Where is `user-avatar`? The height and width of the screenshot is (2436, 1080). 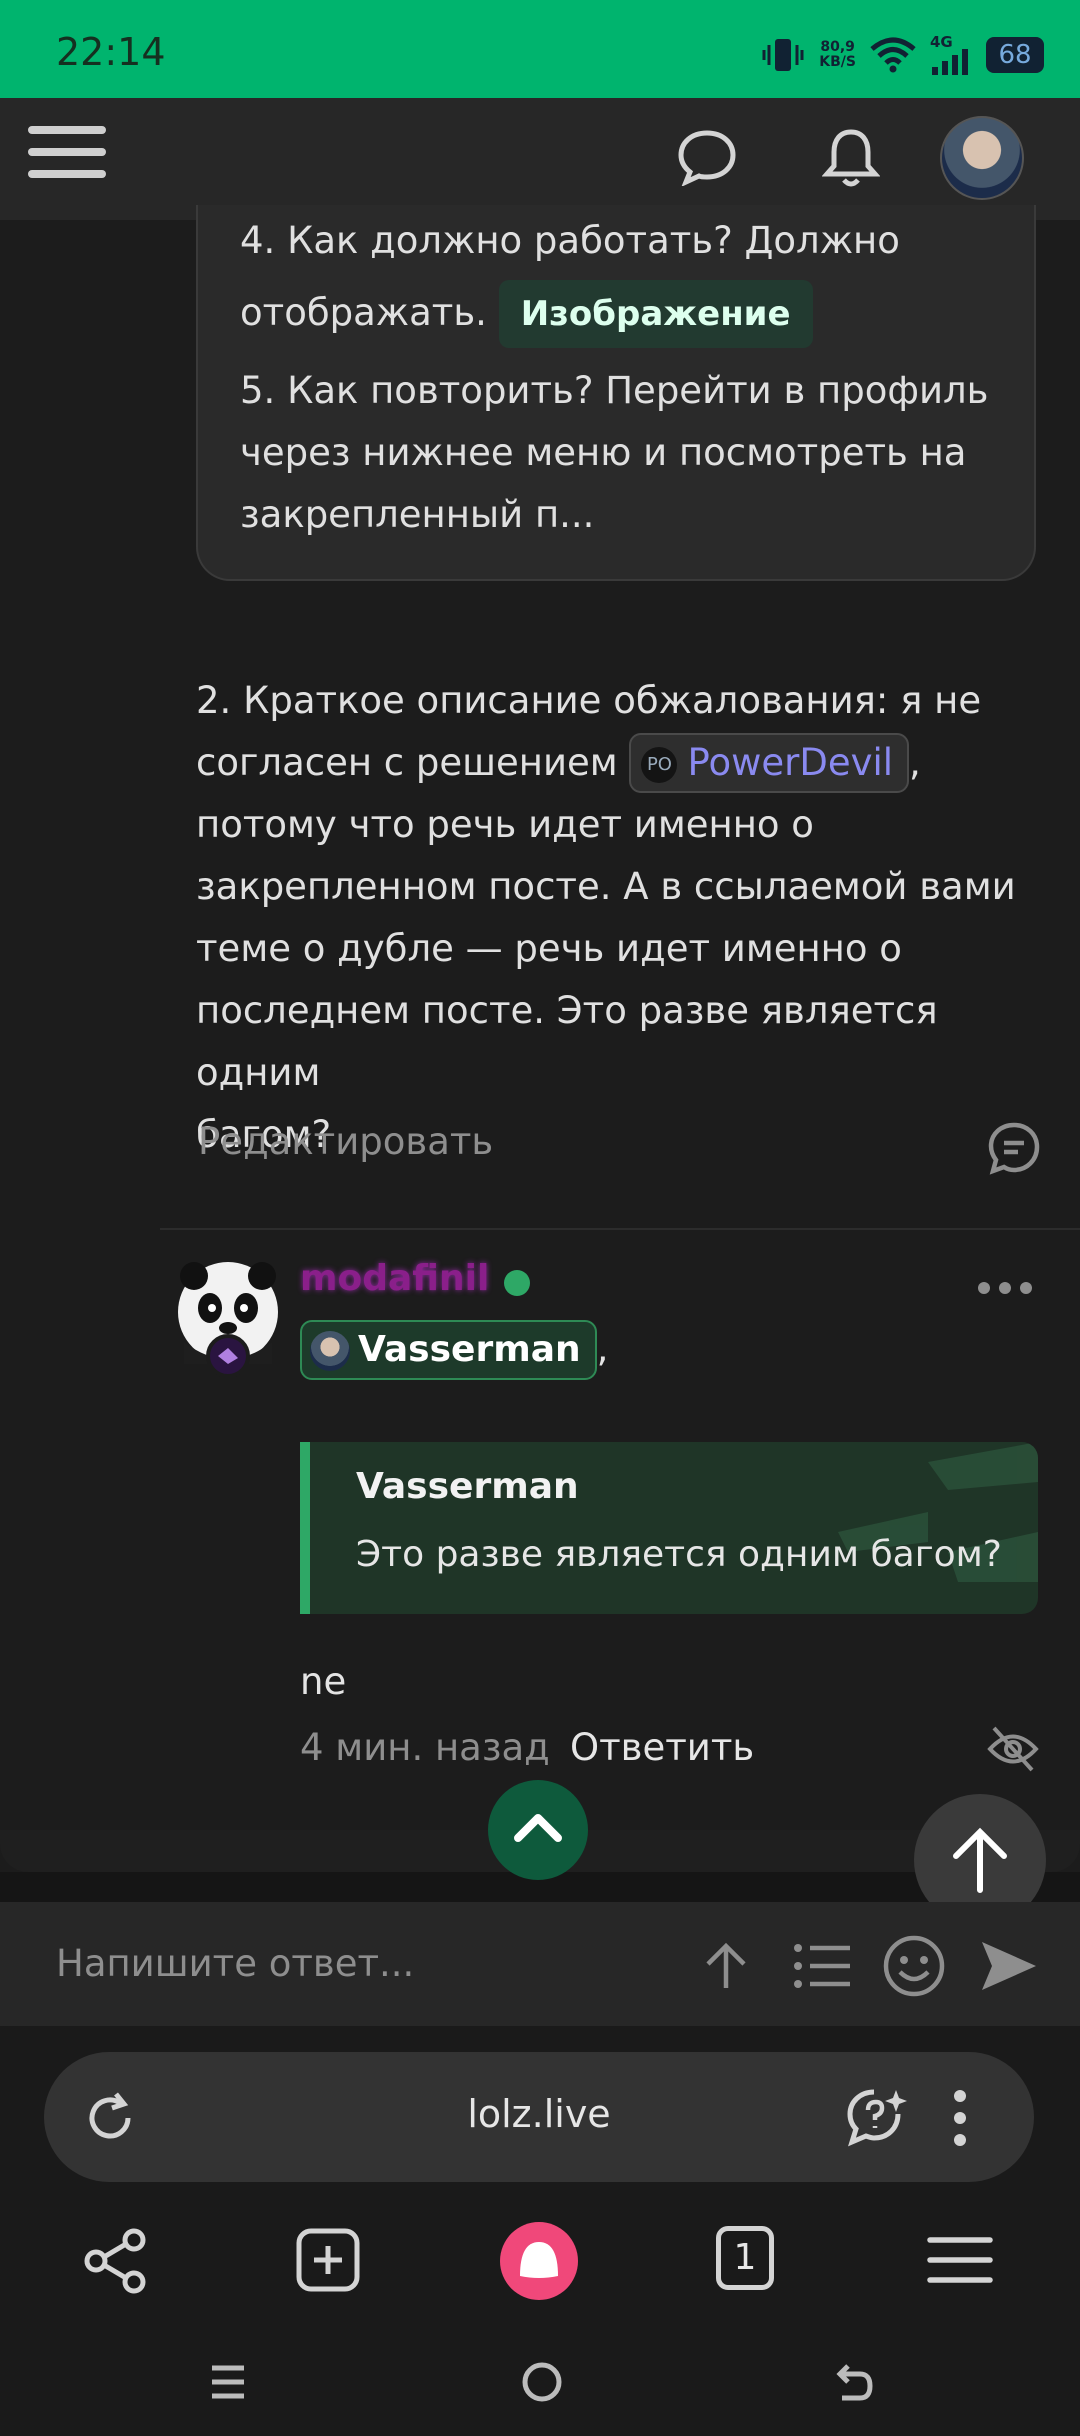
user-avatar is located at coordinates (982, 158).